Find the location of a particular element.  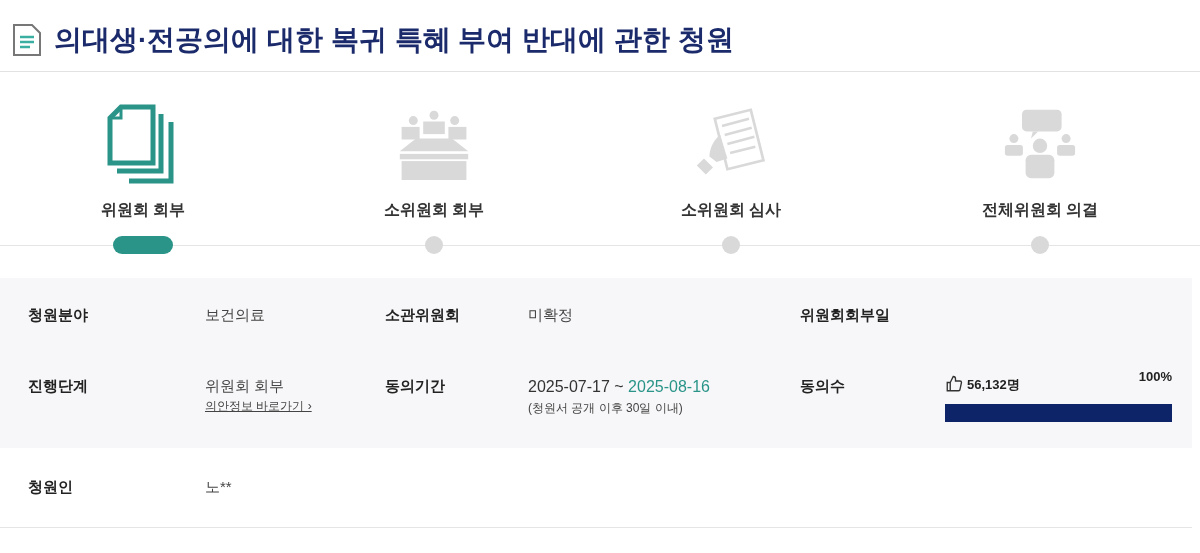

period-label: 동의기간 is located at coordinates (415, 385).